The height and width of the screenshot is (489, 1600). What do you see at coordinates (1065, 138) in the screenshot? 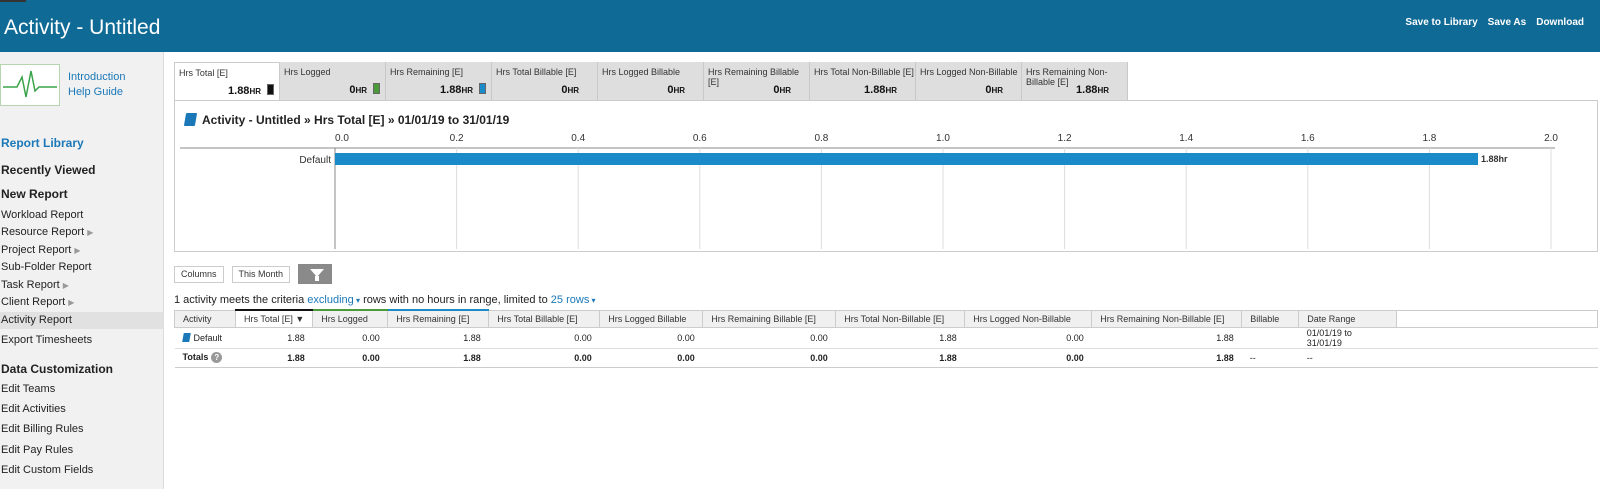
I see `x-tick-label: 1.2` at bounding box center [1065, 138].